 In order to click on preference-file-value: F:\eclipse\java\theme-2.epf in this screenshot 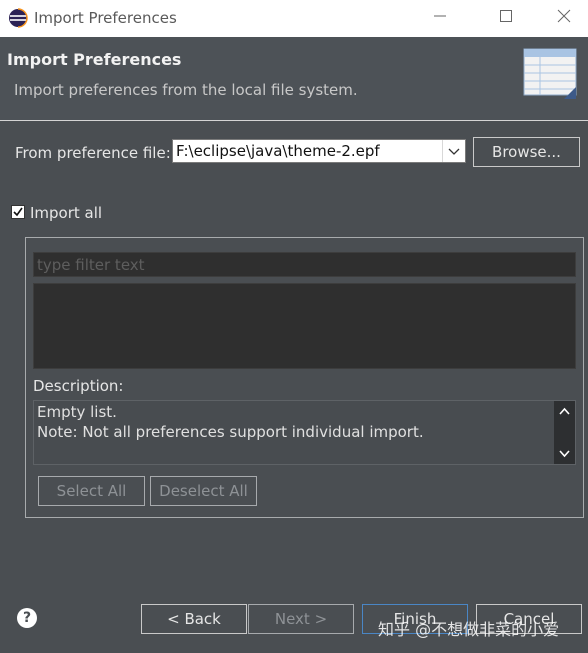, I will do `click(278, 151)`.